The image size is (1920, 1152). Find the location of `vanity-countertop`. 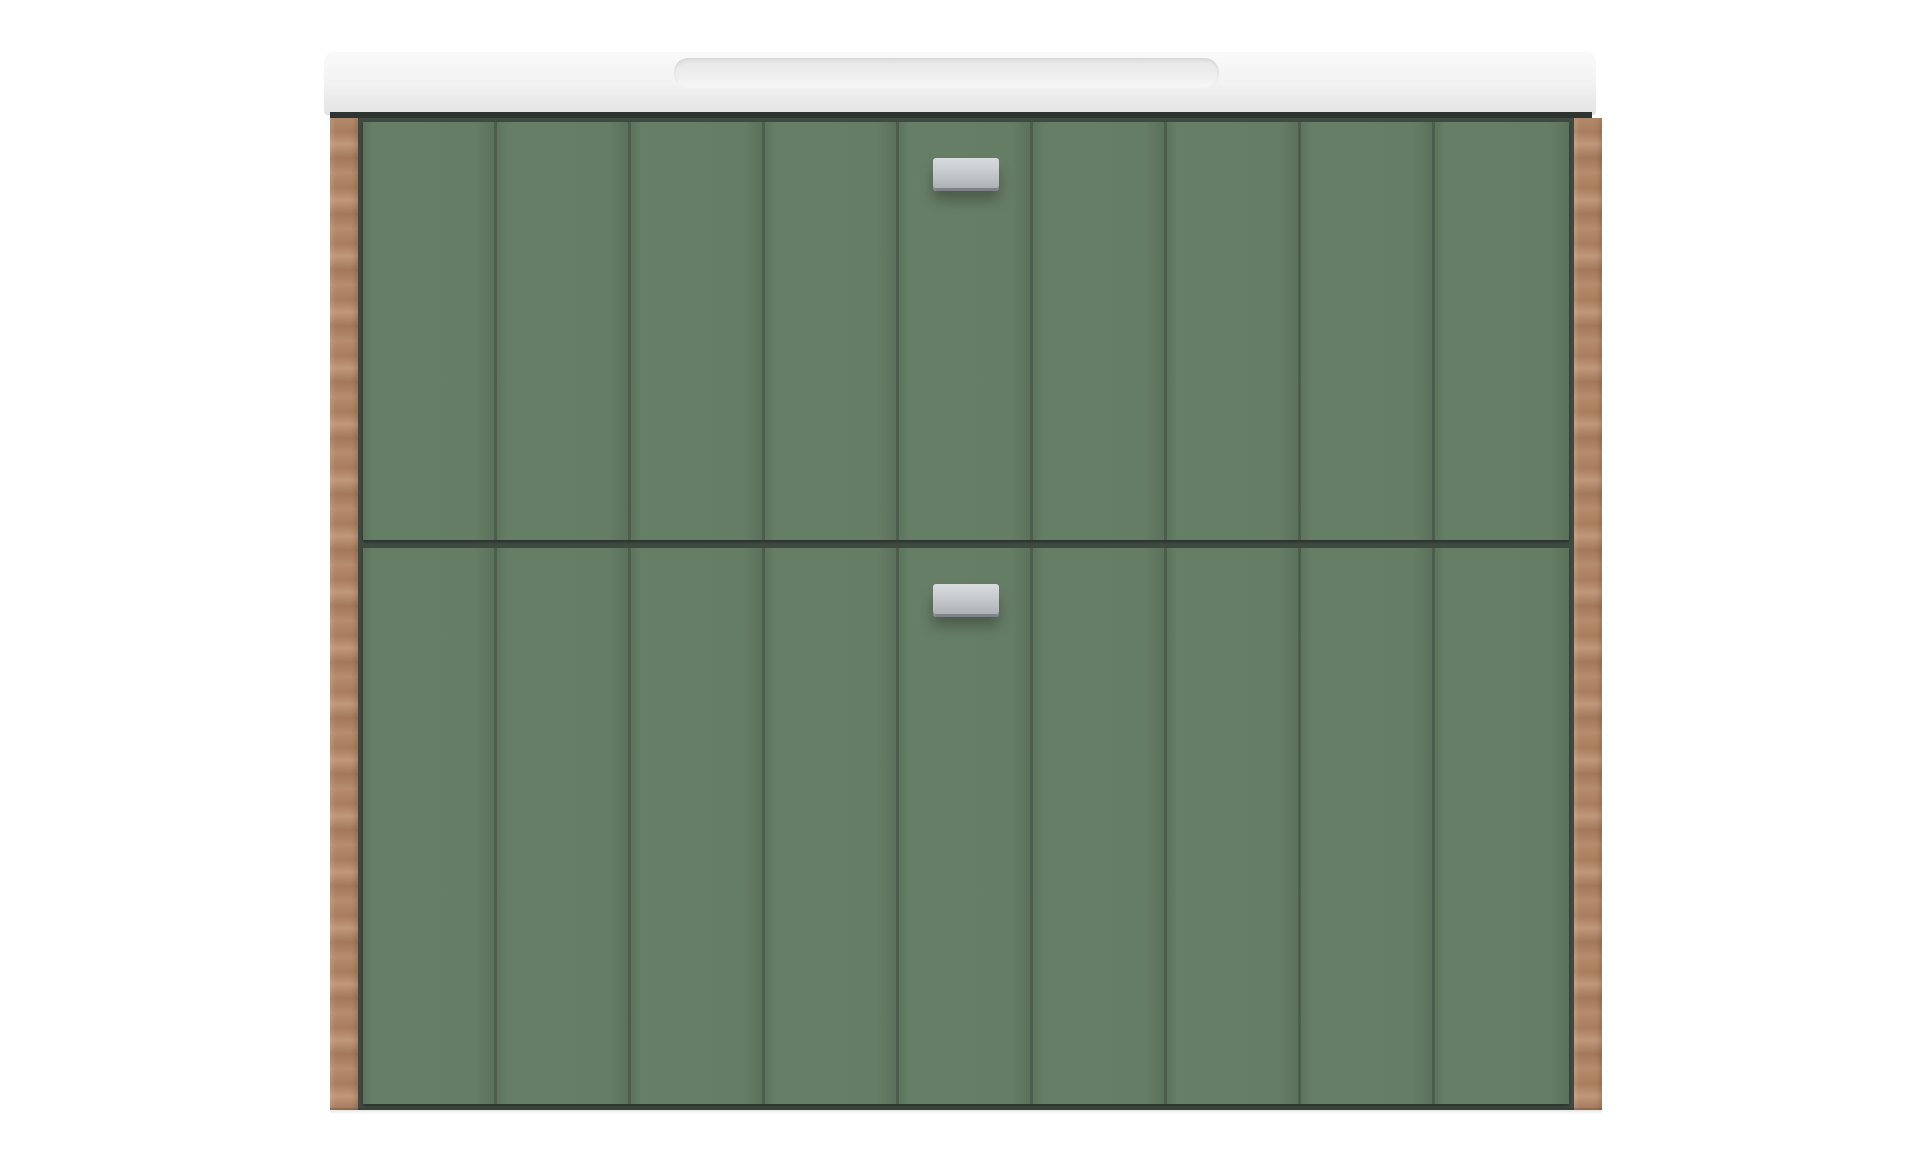

vanity-countertop is located at coordinates (960, 83).